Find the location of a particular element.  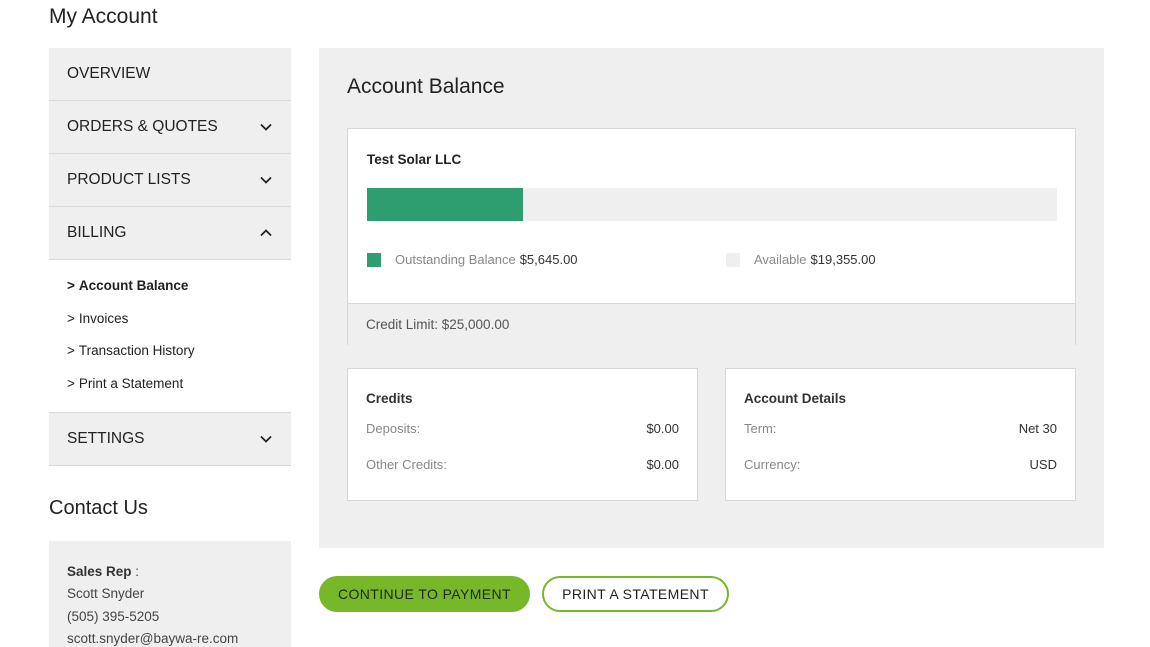

available-value: $19,355.00 is located at coordinates (843, 259).